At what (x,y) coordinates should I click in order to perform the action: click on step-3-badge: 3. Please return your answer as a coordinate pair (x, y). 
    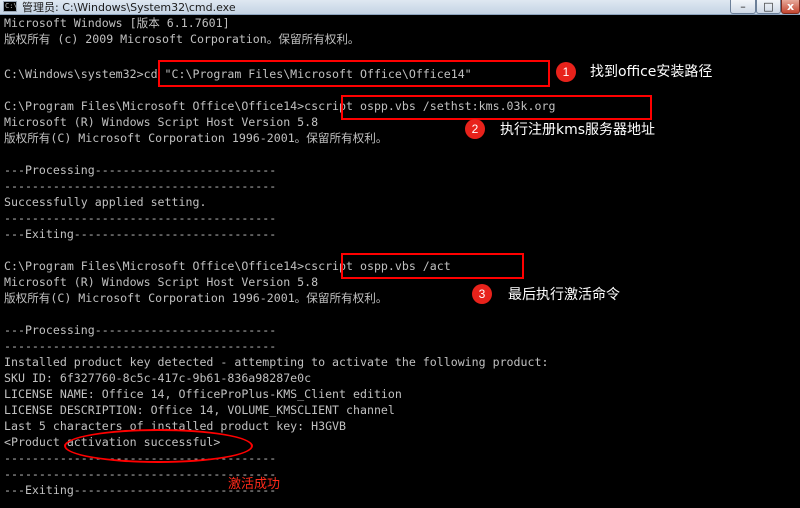
    Looking at the image, I should click on (482, 294).